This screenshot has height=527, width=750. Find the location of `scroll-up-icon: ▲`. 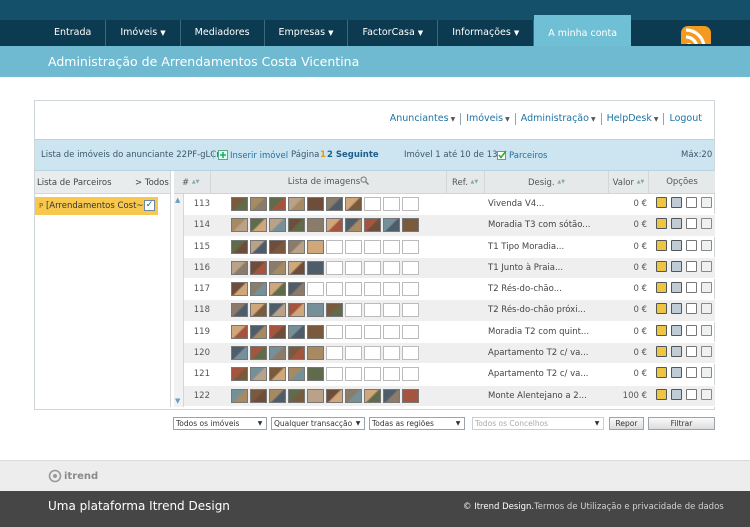

scroll-up-icon: ▲ is located at coordinates (177, 200).